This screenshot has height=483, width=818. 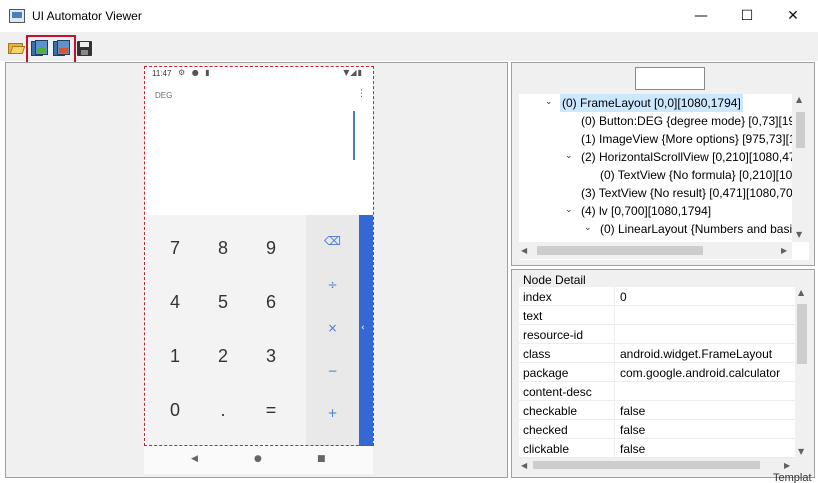 What do you see at coordinates (194, 459) in the screenshot?
I see `nav-back-icon: ◀` at bounding box center [194, 459].